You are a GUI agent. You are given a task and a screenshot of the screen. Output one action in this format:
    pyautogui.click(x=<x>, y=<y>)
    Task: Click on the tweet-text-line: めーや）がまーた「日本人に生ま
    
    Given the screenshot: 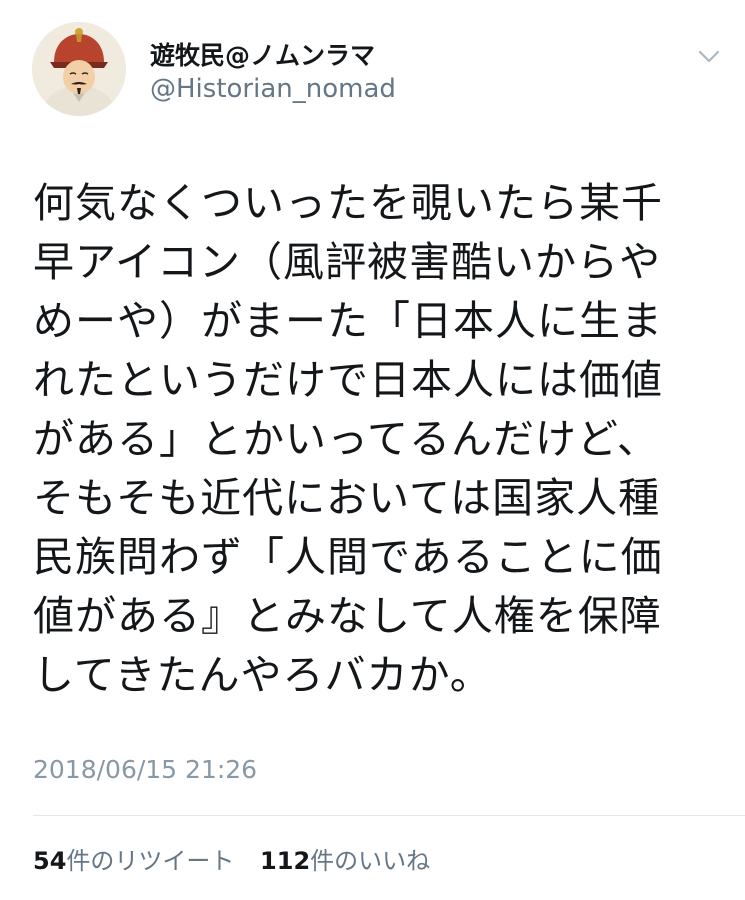 What is the action you would take?
    pyautogui.click(x=348, y=321)
    